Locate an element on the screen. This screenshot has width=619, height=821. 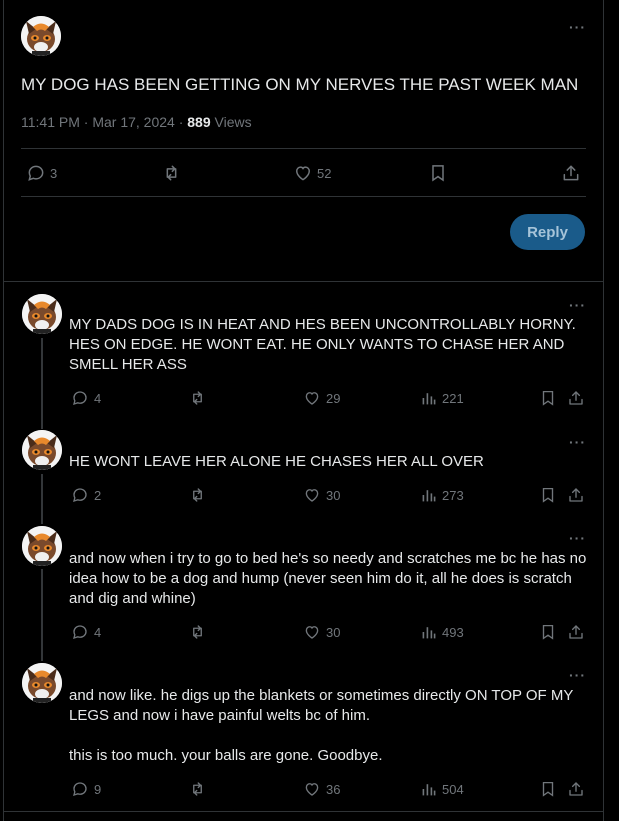
views-action: 273 is located at coordinates (442, 495).